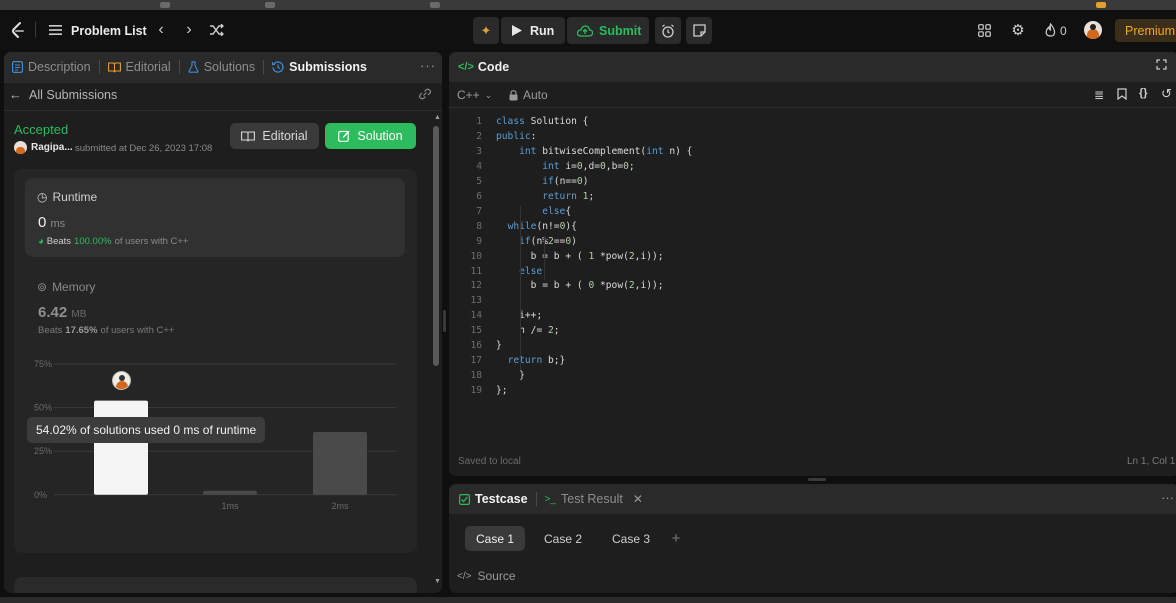 This screenshot has height=603, width=1176. Describe the element at coordinates (216, 30) in the screenshot. I see `shuffle-icon` at that location.